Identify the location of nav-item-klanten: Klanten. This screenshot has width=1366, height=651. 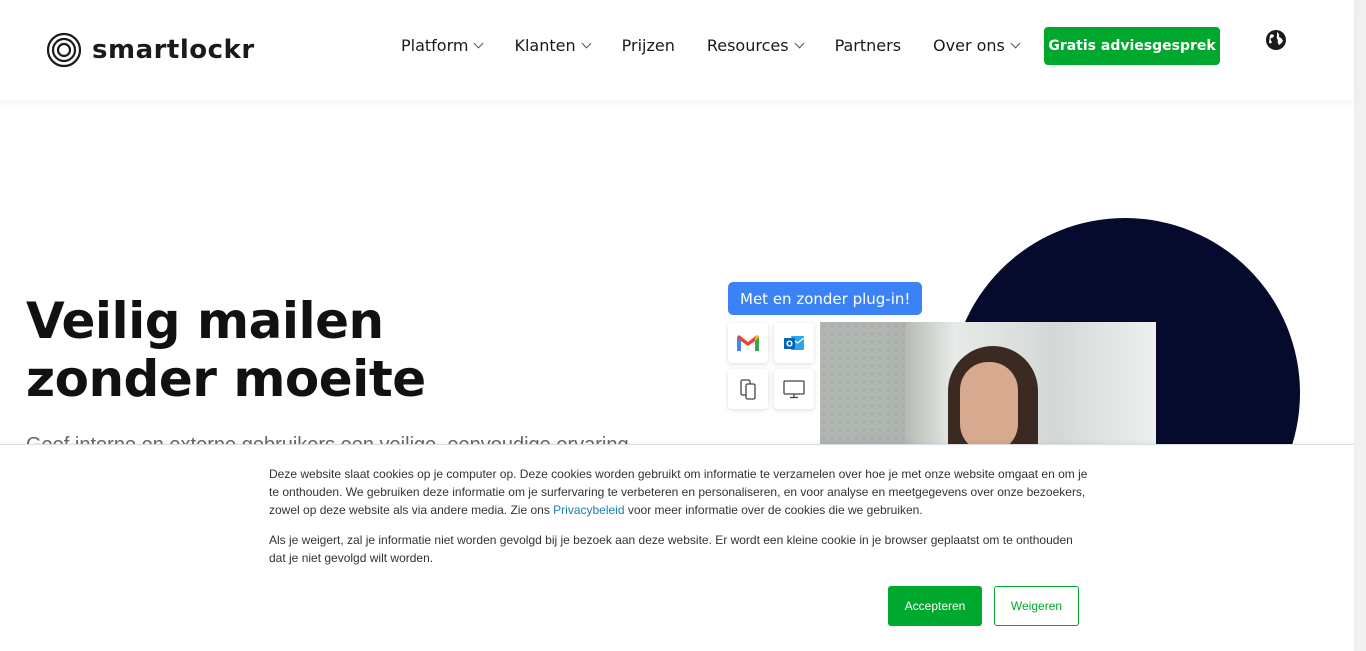
(553, 45).